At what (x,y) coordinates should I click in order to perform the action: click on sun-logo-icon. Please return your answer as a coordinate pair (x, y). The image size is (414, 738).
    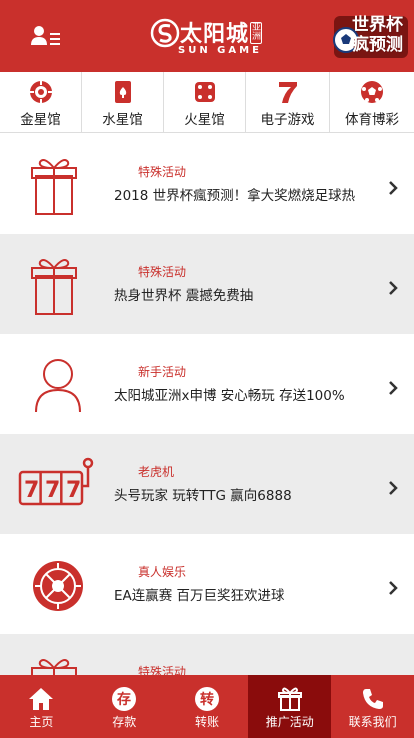
    Looking at the image, I should click on (165, 33).